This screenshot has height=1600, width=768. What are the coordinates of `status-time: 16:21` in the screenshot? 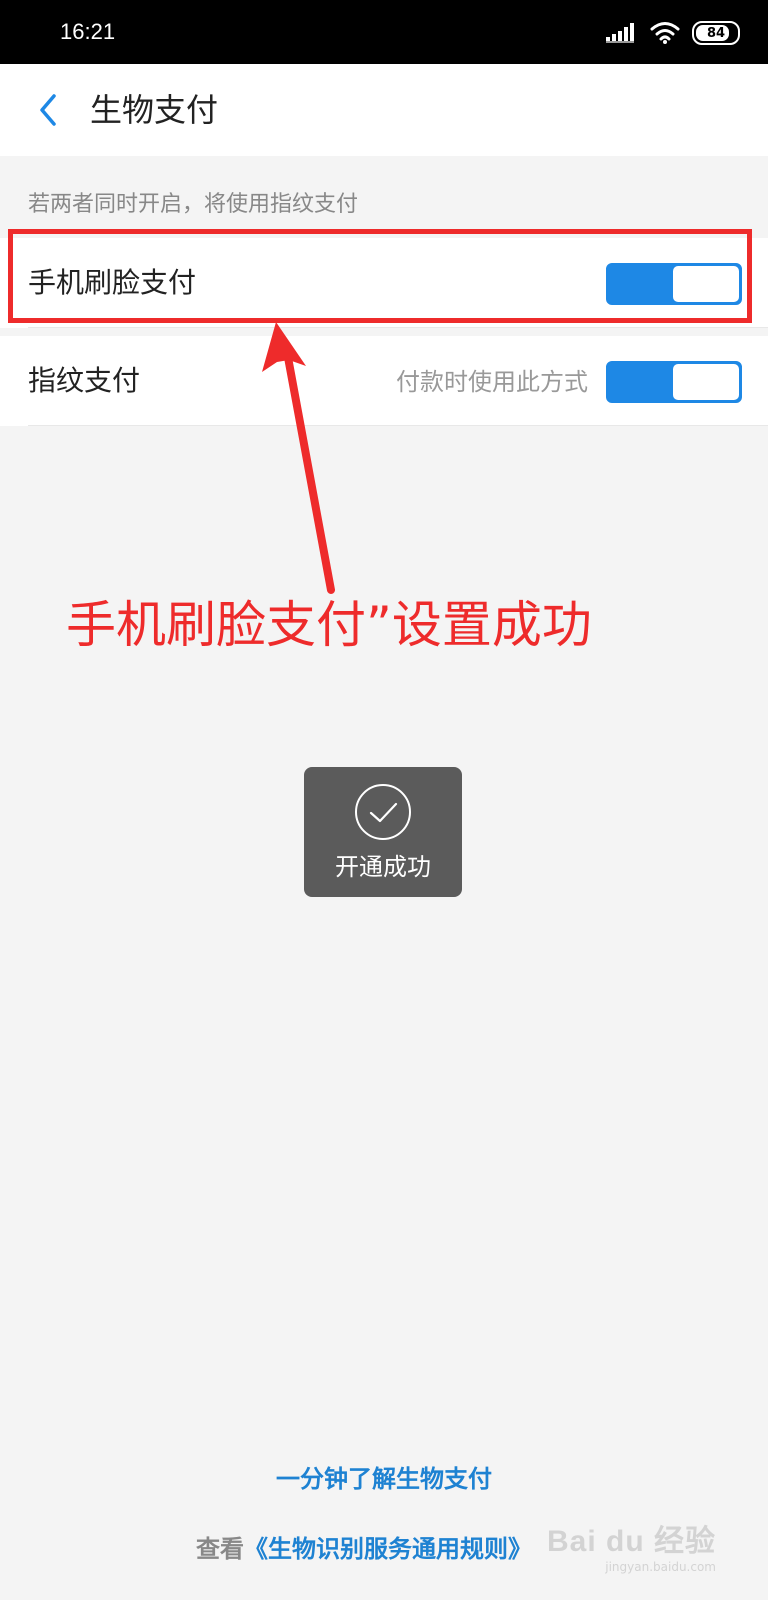 It's located at (88, 31).